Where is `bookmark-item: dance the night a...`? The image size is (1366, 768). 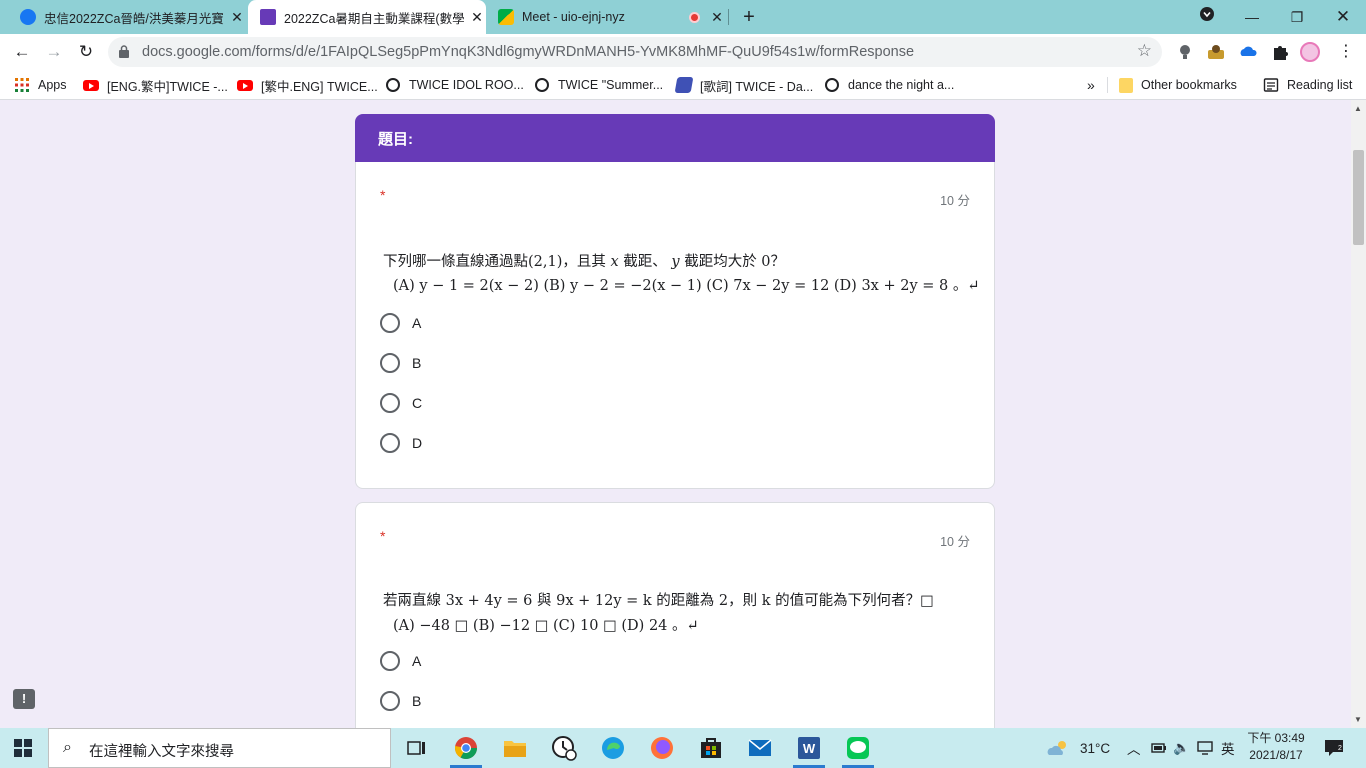 bookmark-item: dance the night a... is located at coordinates (889, 85).